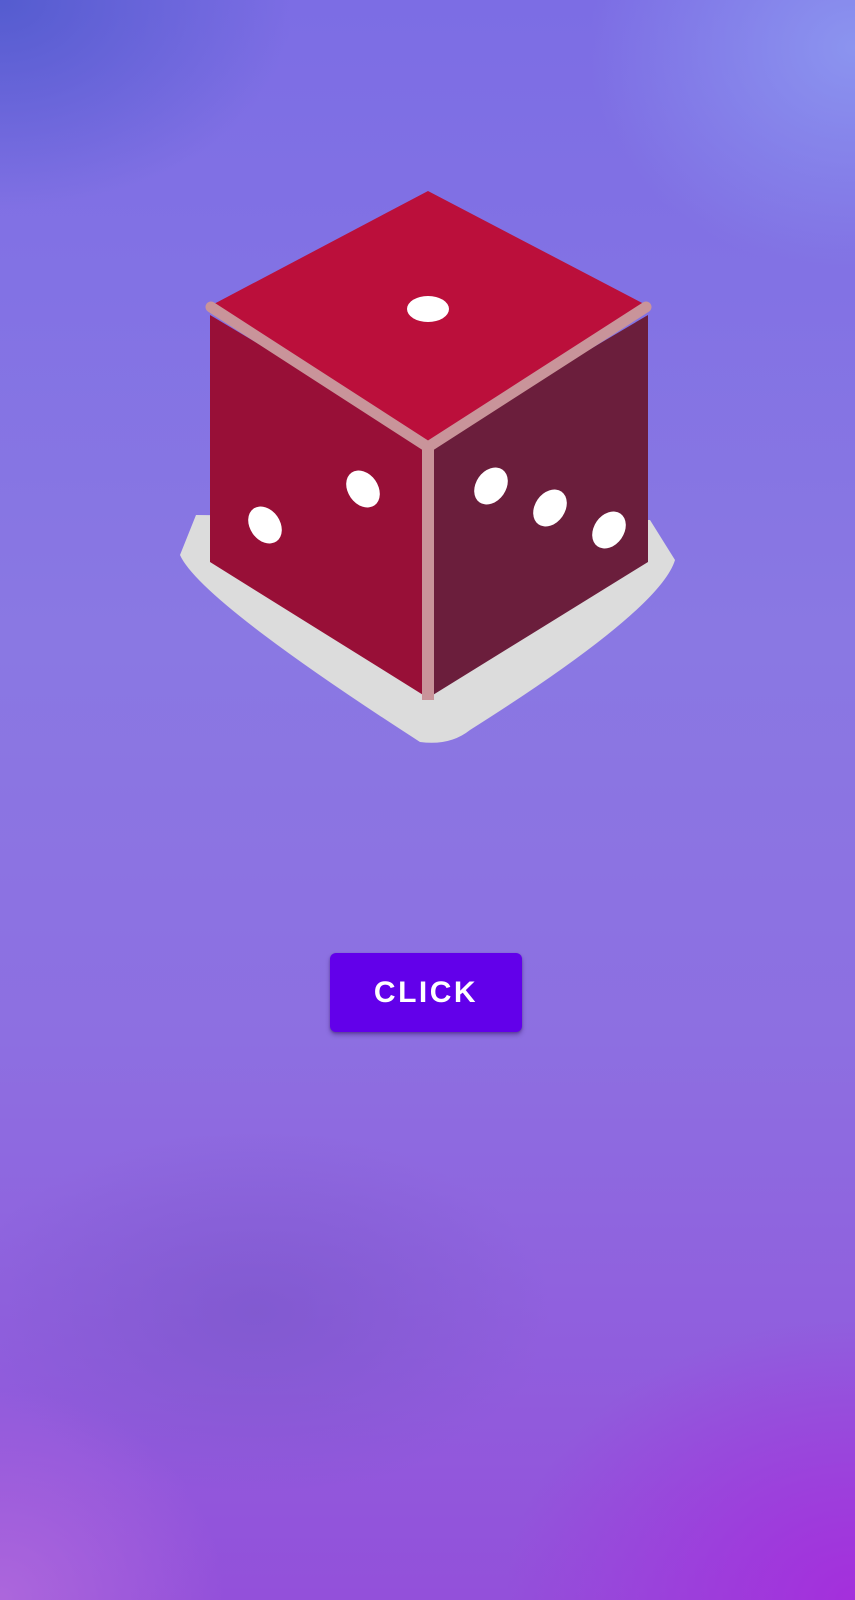 This screenshot has width=855, height=1600. Describe the element at coordinates (428, 309) in the screenshot. I see `dice-top-pip` at that location.